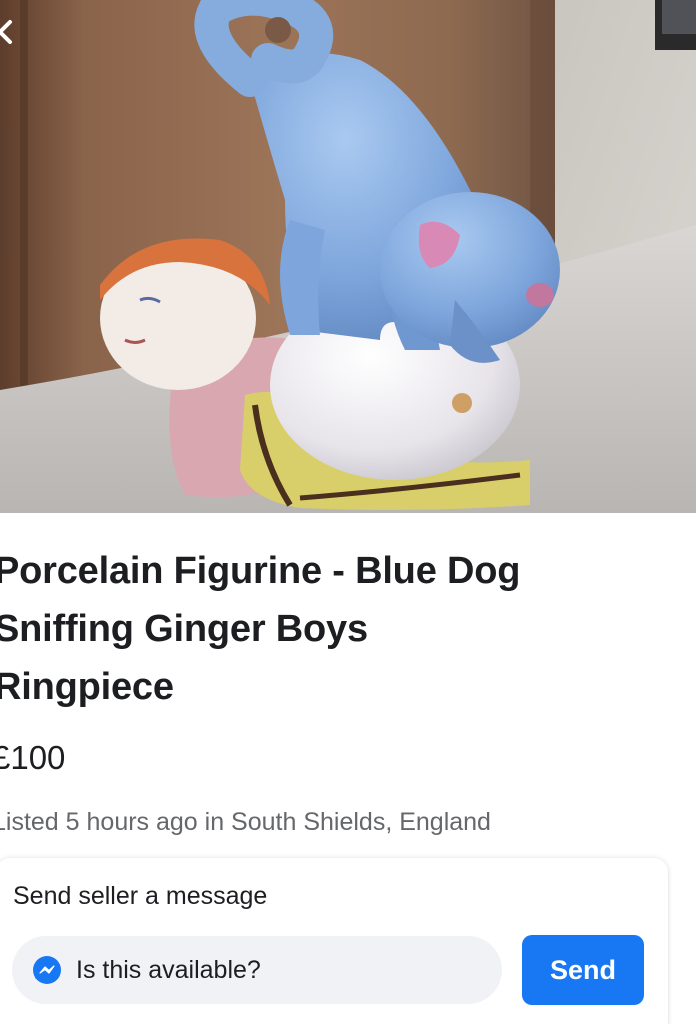 The height and width of the screenshot is (1024, 696). What do you see at coordinates (260, 571) in the screenshot?
I see `listing-title-line-1: Porcelain Figurine - Blue Dog` at bounding box center [260, 571].